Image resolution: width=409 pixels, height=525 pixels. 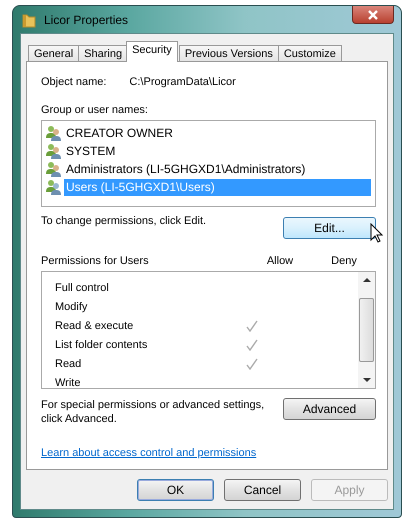 What do you see at coordinates (366, 330) in the screenshot?
I see `scrollbar` at bounding box center [366, 330].